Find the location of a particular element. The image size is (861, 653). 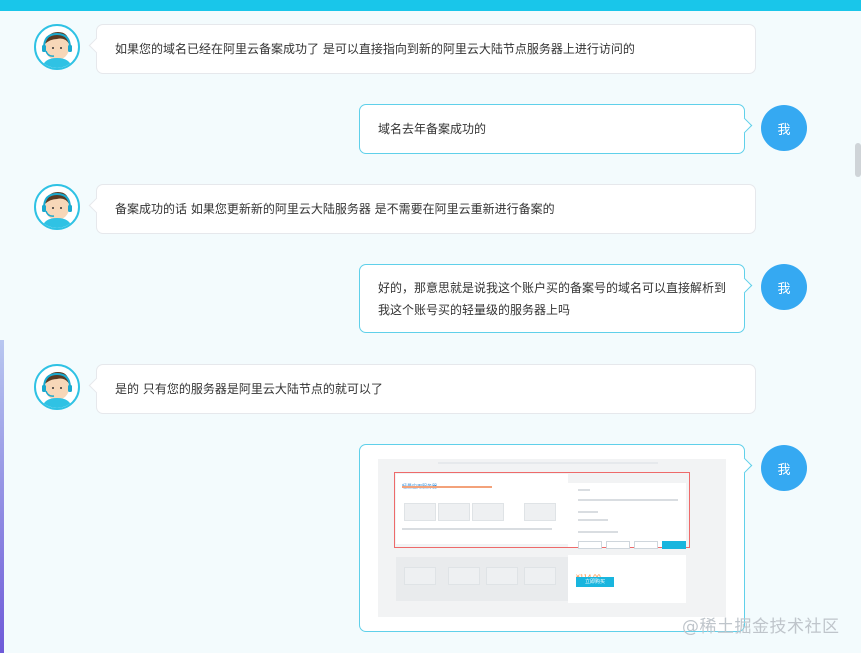

message-text: 备案成功的话 如果您更新新的阿里云大陆服务器 是不需要在阿里云重新进行备案的 is located at coordinates (335, 209).